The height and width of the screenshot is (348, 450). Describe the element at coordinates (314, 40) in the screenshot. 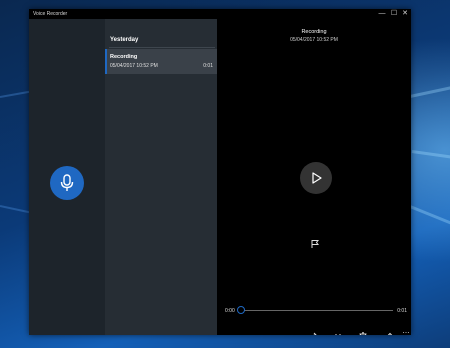

I see `playback-date: 05/04/2017 10:52 PM` at that location.